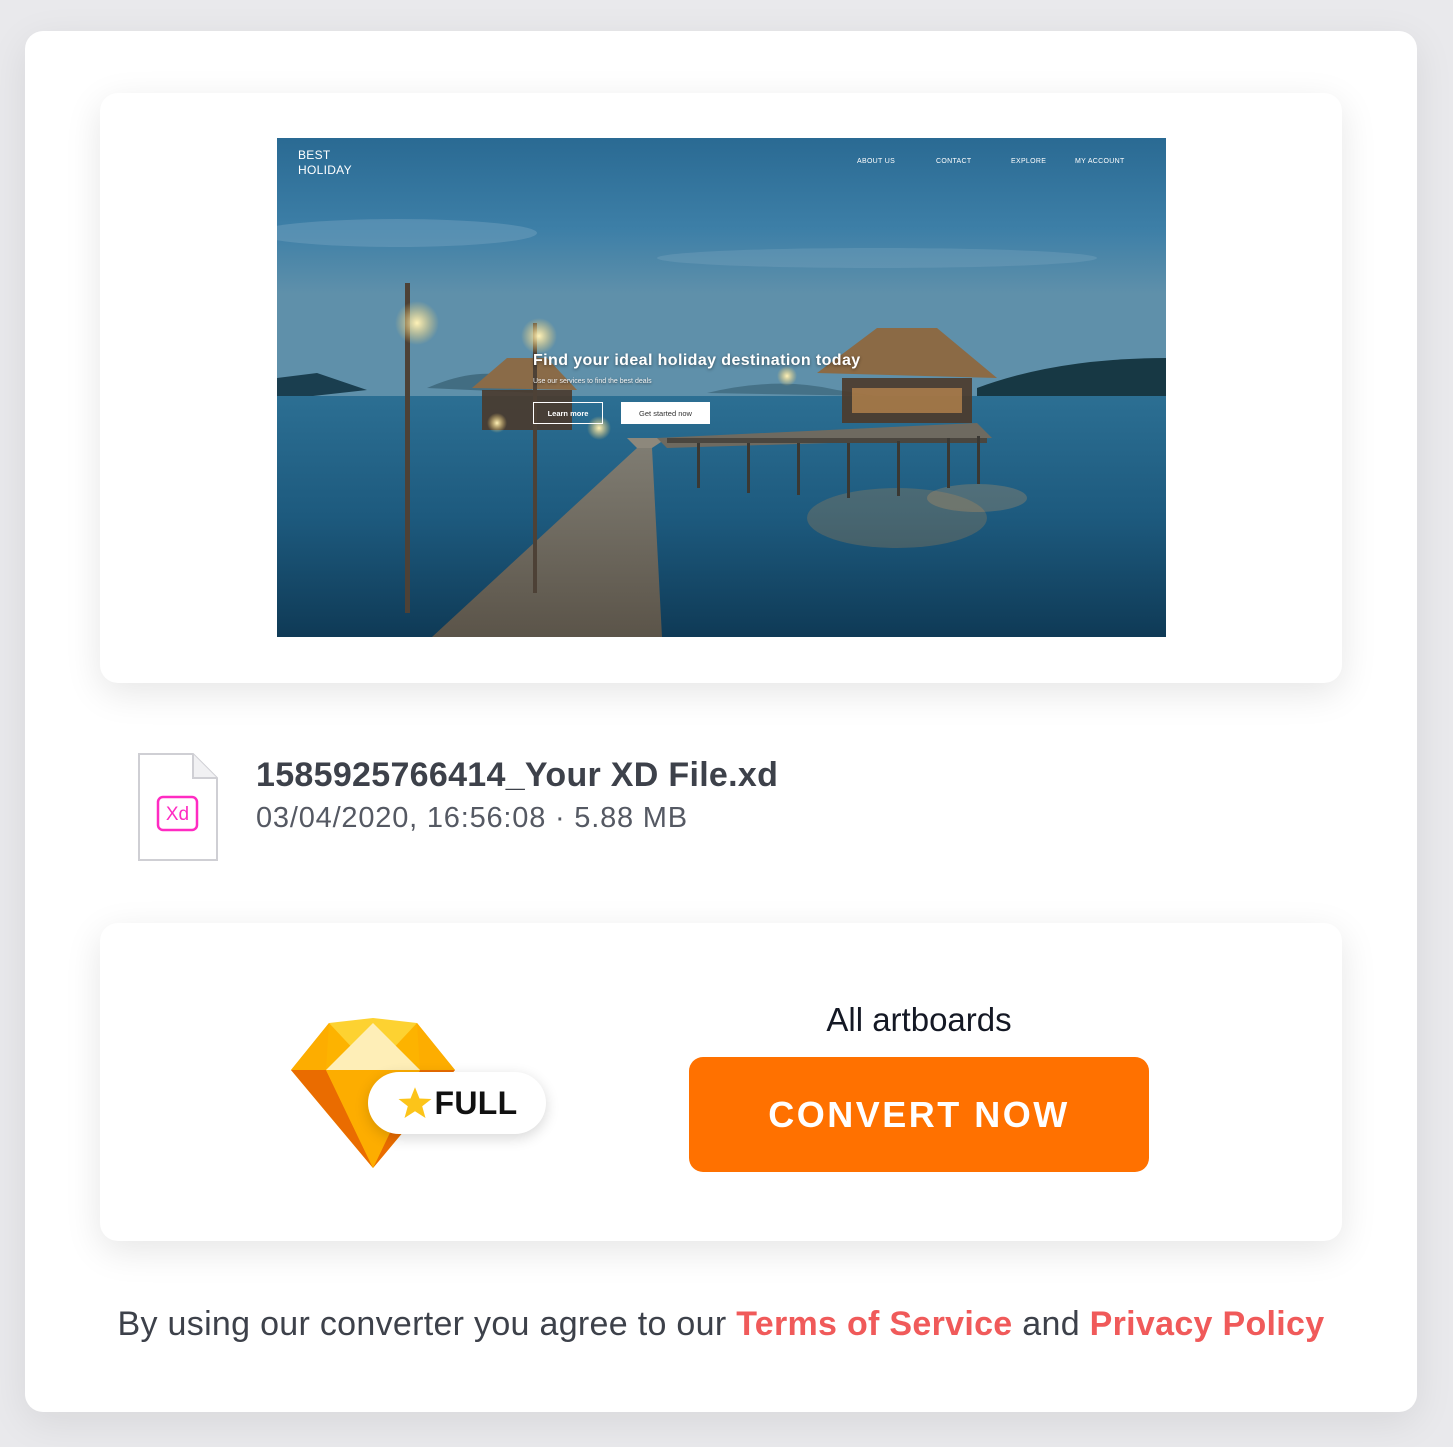 The image size is (1453, 1447). I want to click on xd-file-icon: Xd, so click(178, 807).